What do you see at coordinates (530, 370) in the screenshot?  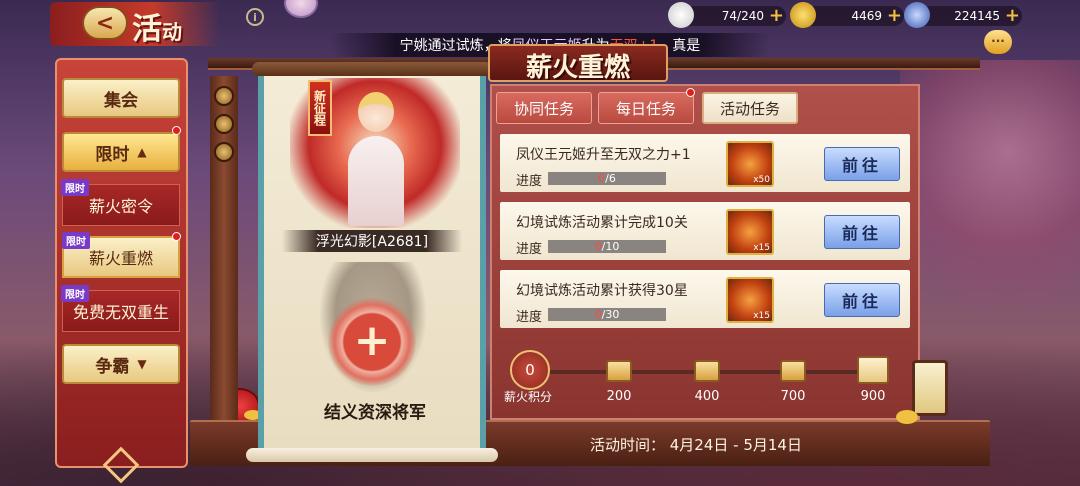 I see `points-counter: 0` at bounding box center [530, 370].